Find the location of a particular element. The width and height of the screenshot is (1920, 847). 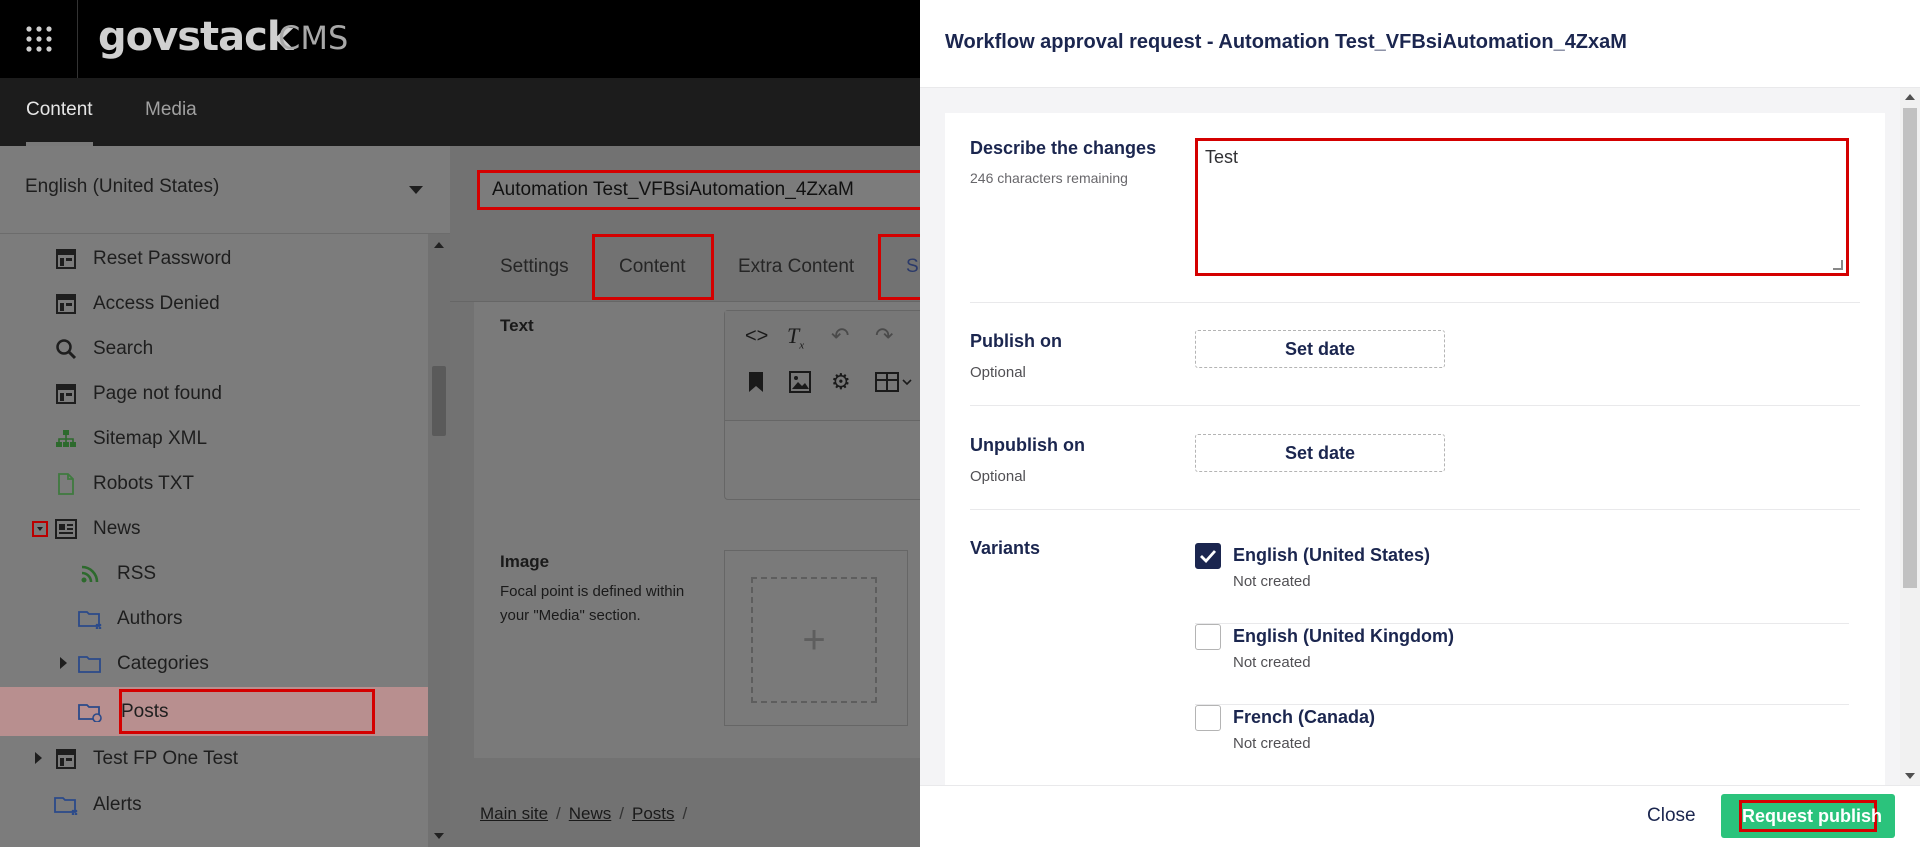

tab-settings: Settings is located at coordinates (534, 267).